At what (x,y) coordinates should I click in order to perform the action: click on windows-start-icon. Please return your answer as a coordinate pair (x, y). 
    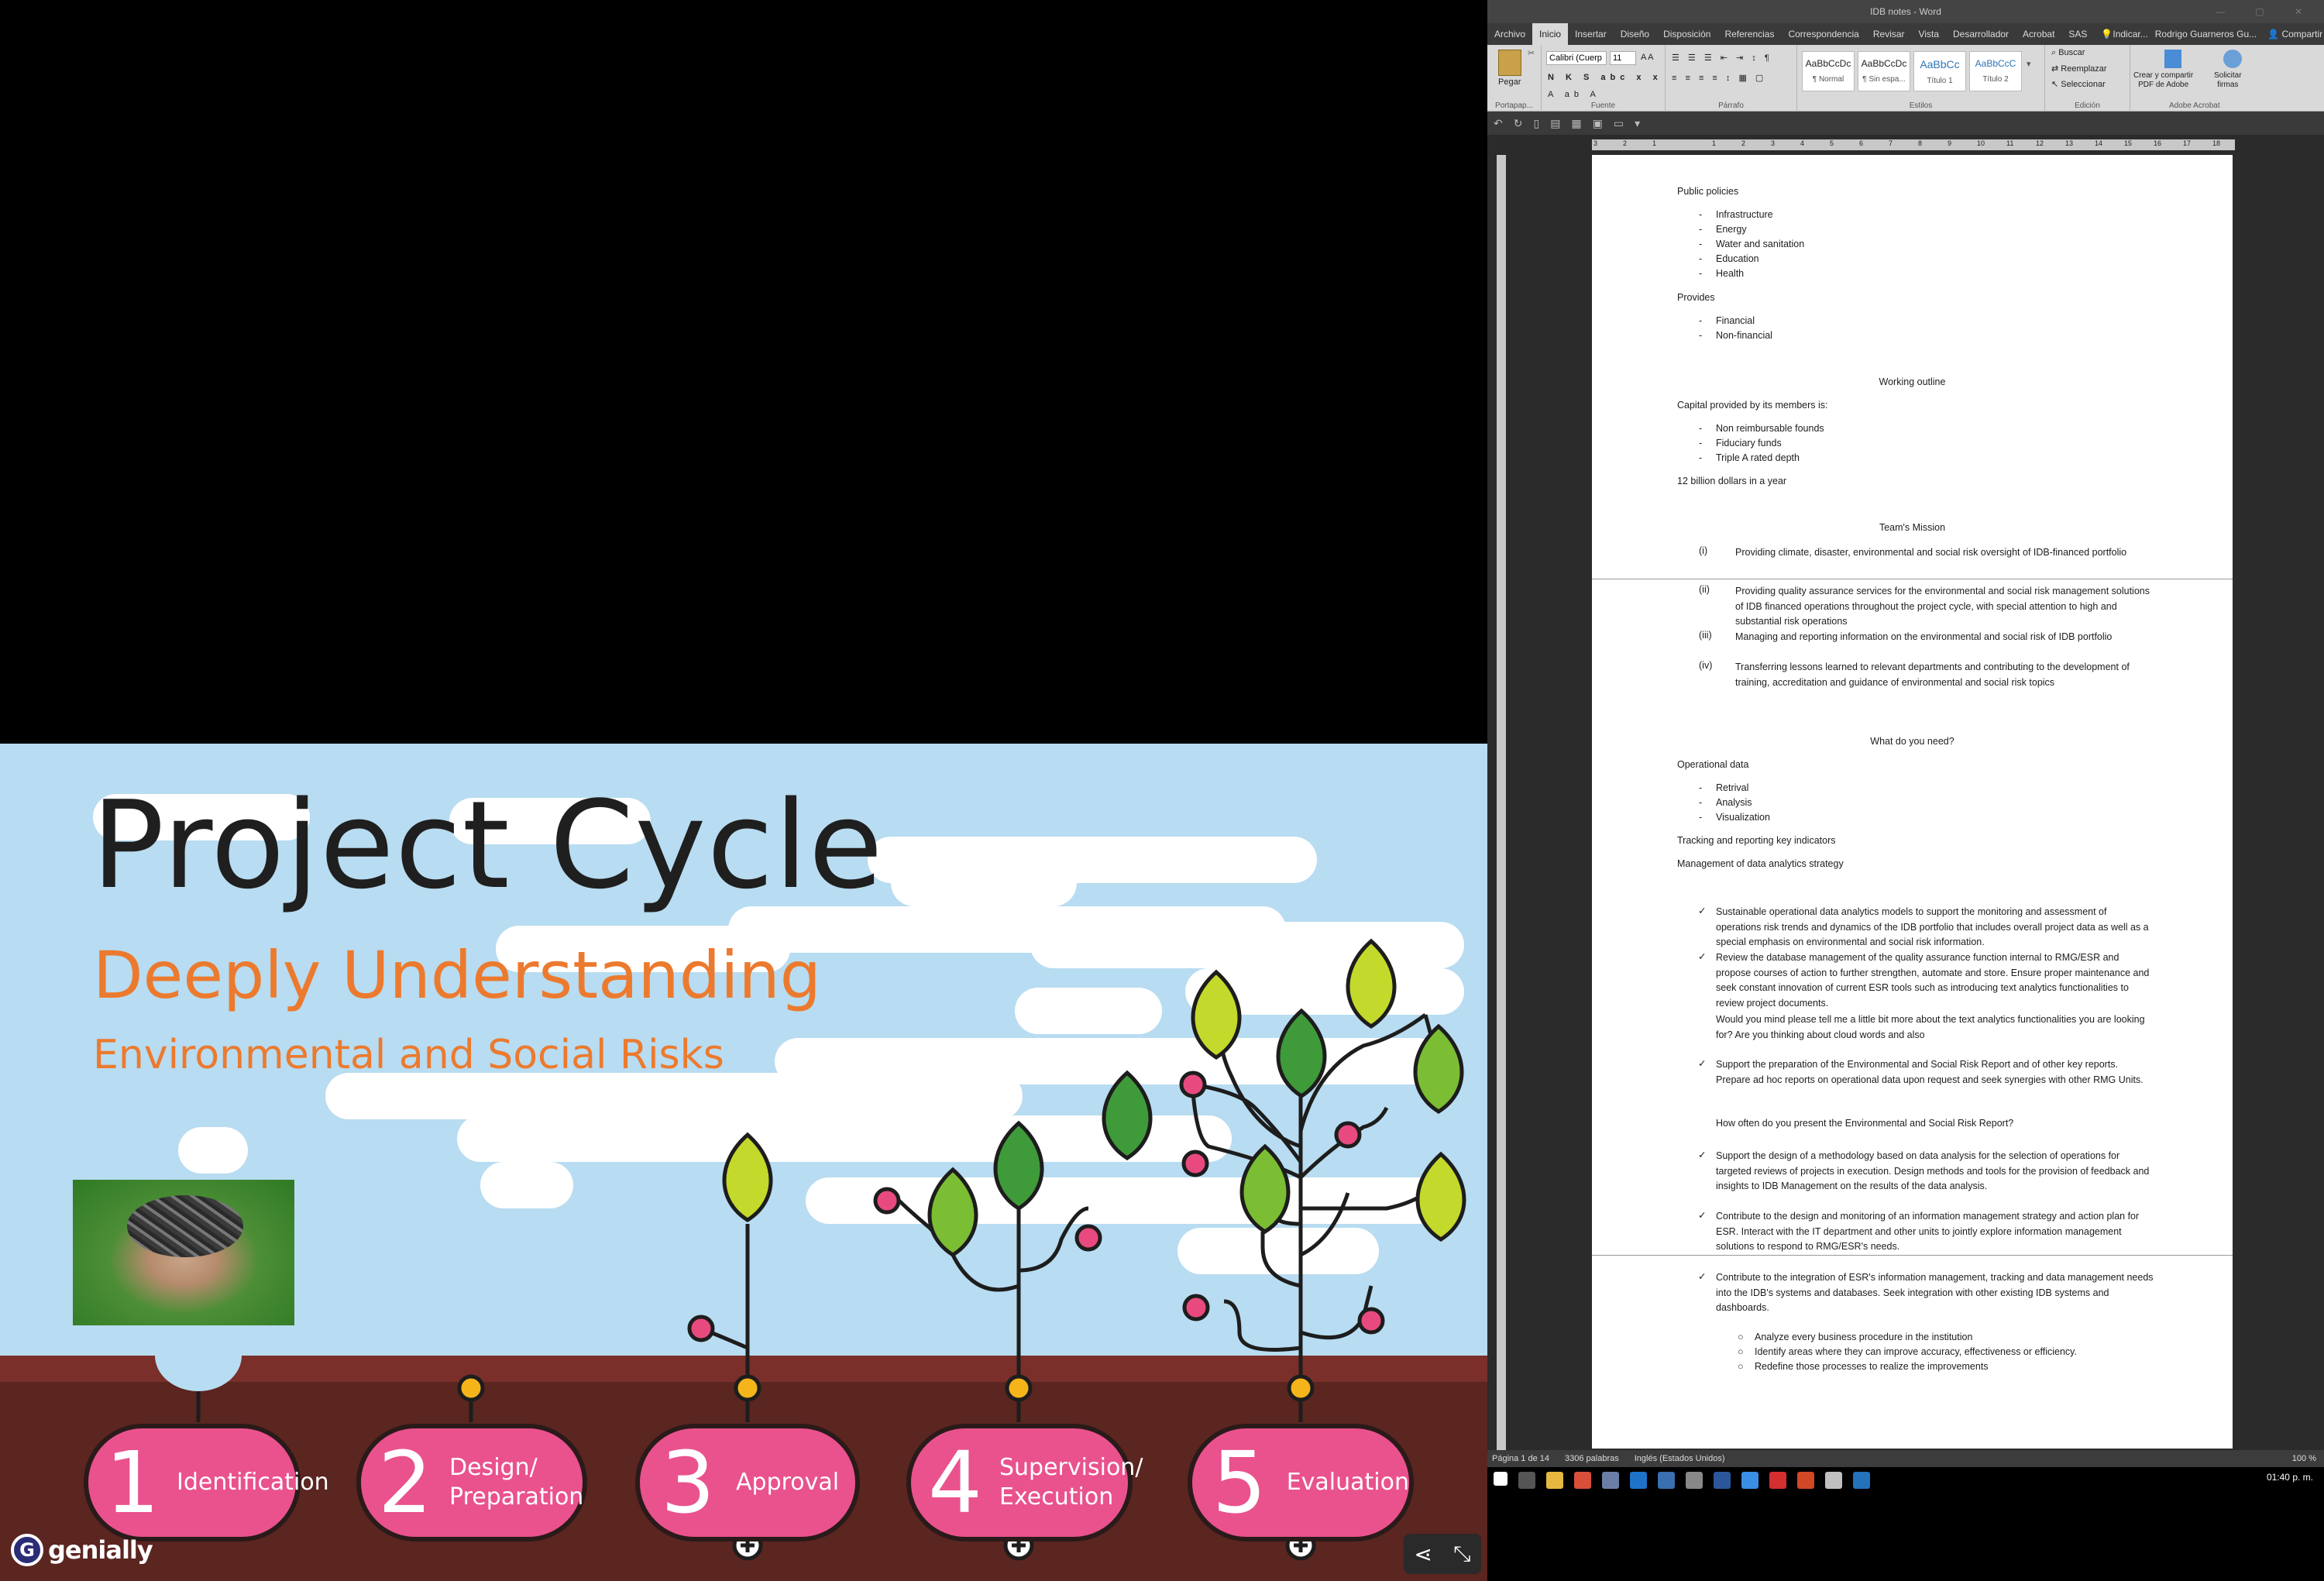
    Looking at the image, I should click on (1501, 1479).